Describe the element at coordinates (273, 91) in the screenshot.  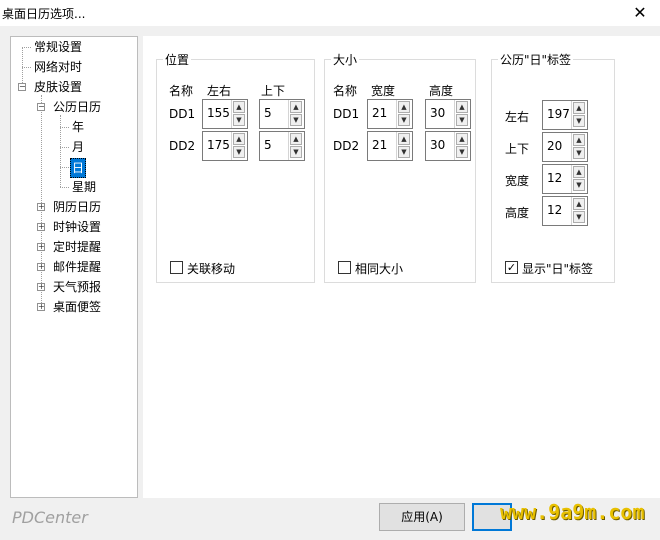
I see `column-header-up-down: 上下` at that location.